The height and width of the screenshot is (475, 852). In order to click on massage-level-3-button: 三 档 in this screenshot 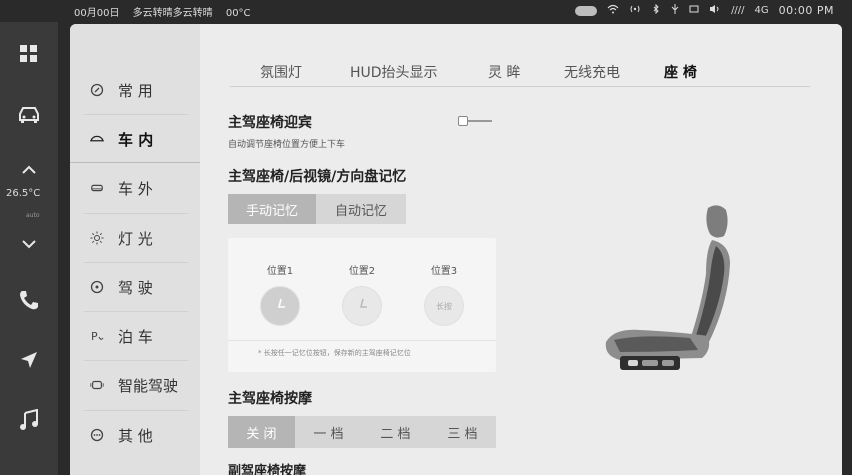, I will do `click(462, 432)`.